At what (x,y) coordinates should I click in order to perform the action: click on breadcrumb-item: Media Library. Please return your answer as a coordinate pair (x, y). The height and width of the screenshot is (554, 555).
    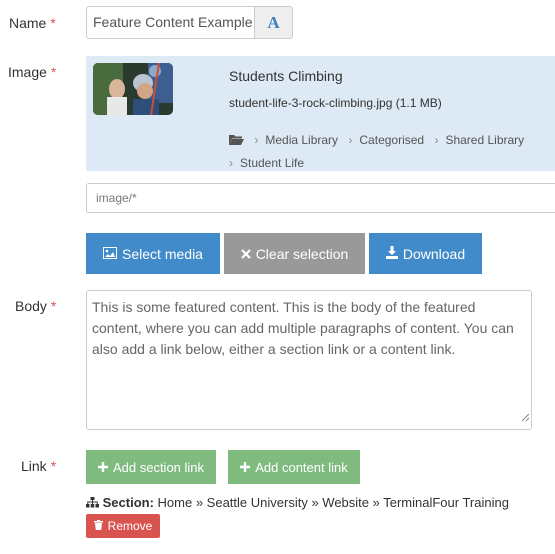
    Looking at the image, I should click on (301, 140).